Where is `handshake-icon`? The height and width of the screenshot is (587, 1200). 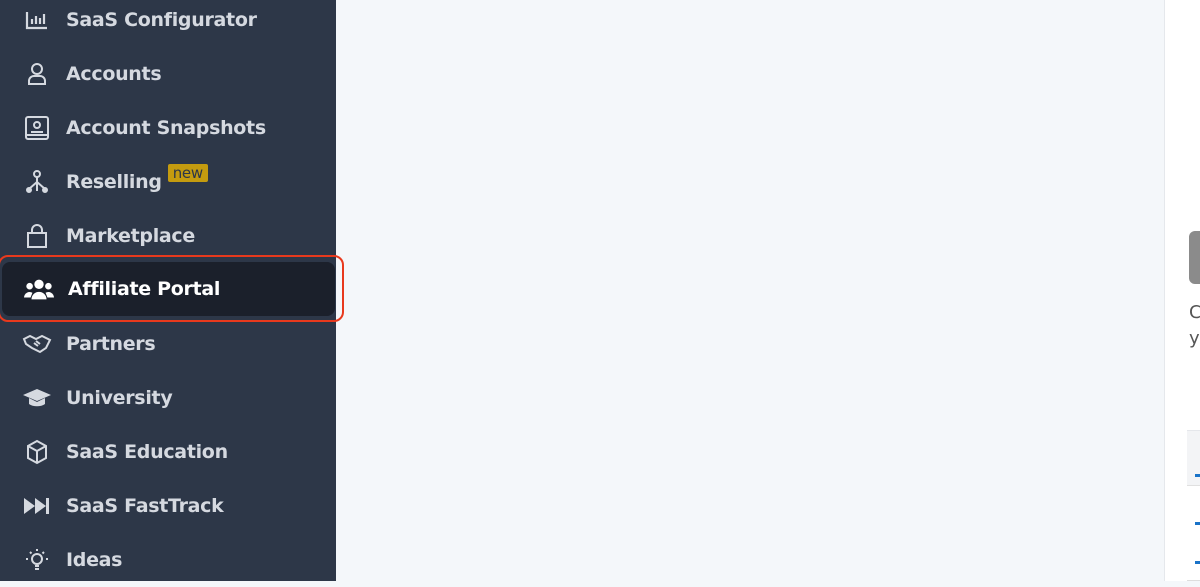
handshake-icon is located at coordinates (37, 344).